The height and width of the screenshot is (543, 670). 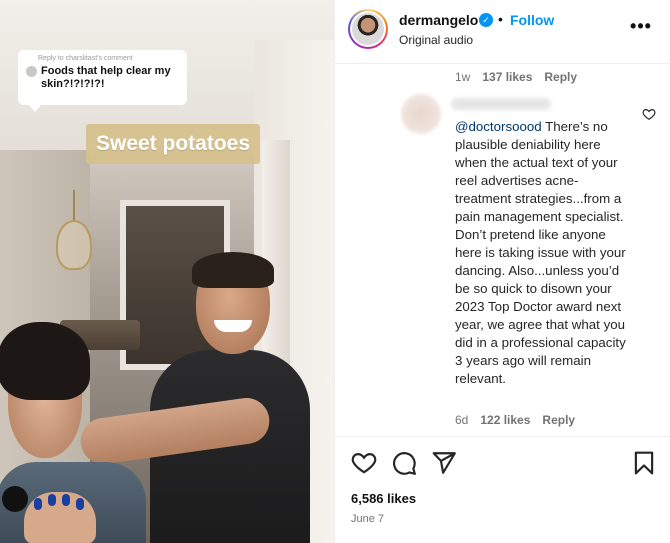 I want to click on previous-comment-meta: 1w 137 likes Reply, so click(x=516, y=77).